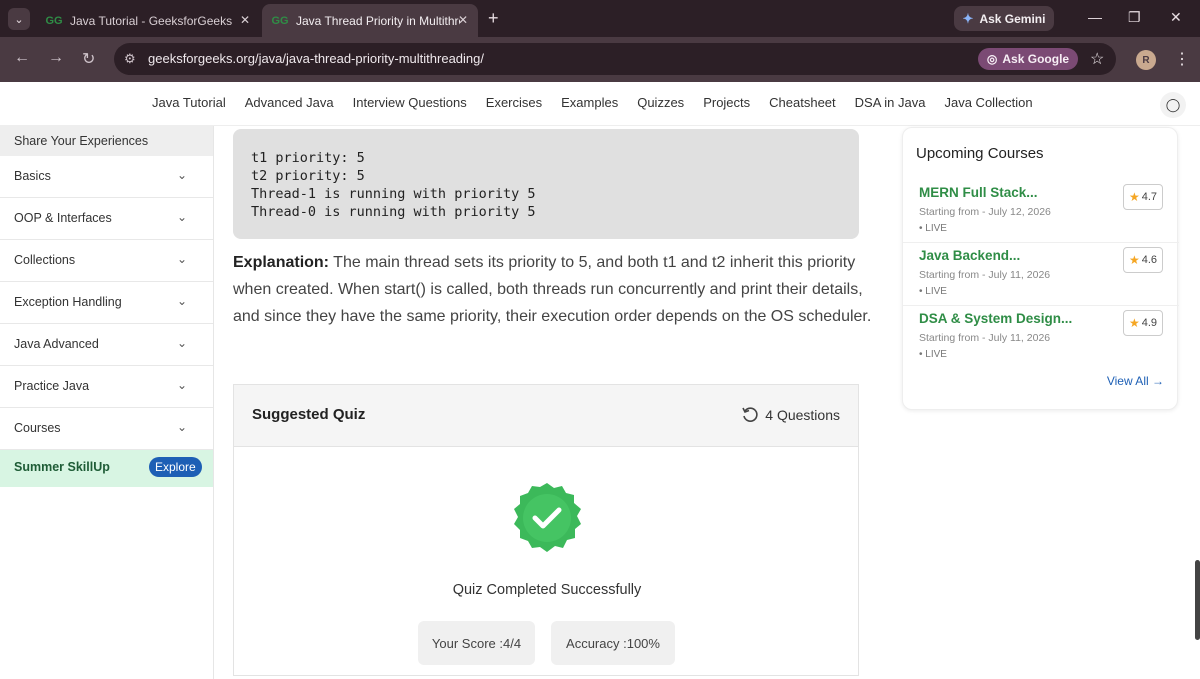 The image size is (1200, 679). What do you see at coordinates (980, 153) in the screenshot?
I see `upcoming-courses-title: Upcoming Courses` at bounding box center [980, 153].